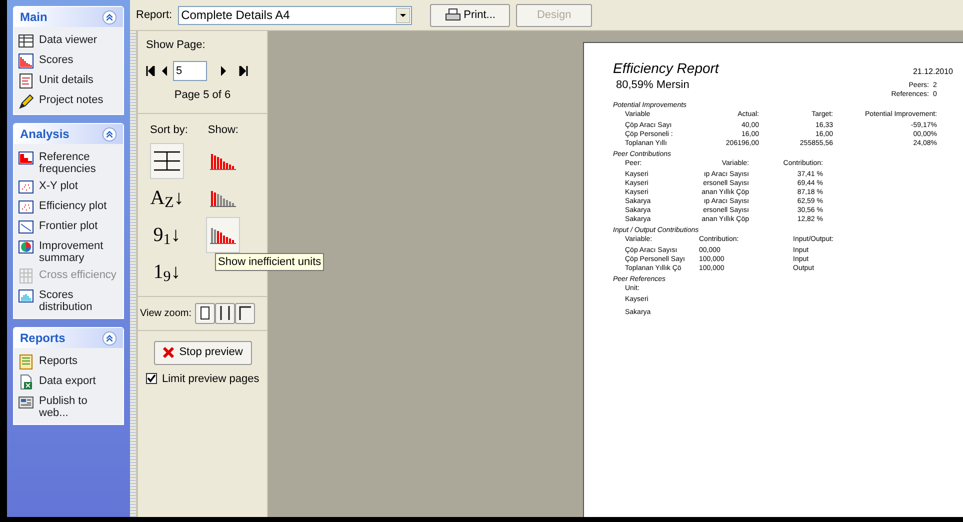  I want to click on sort-button: 9$_{1}$↓, so click(167, 234).